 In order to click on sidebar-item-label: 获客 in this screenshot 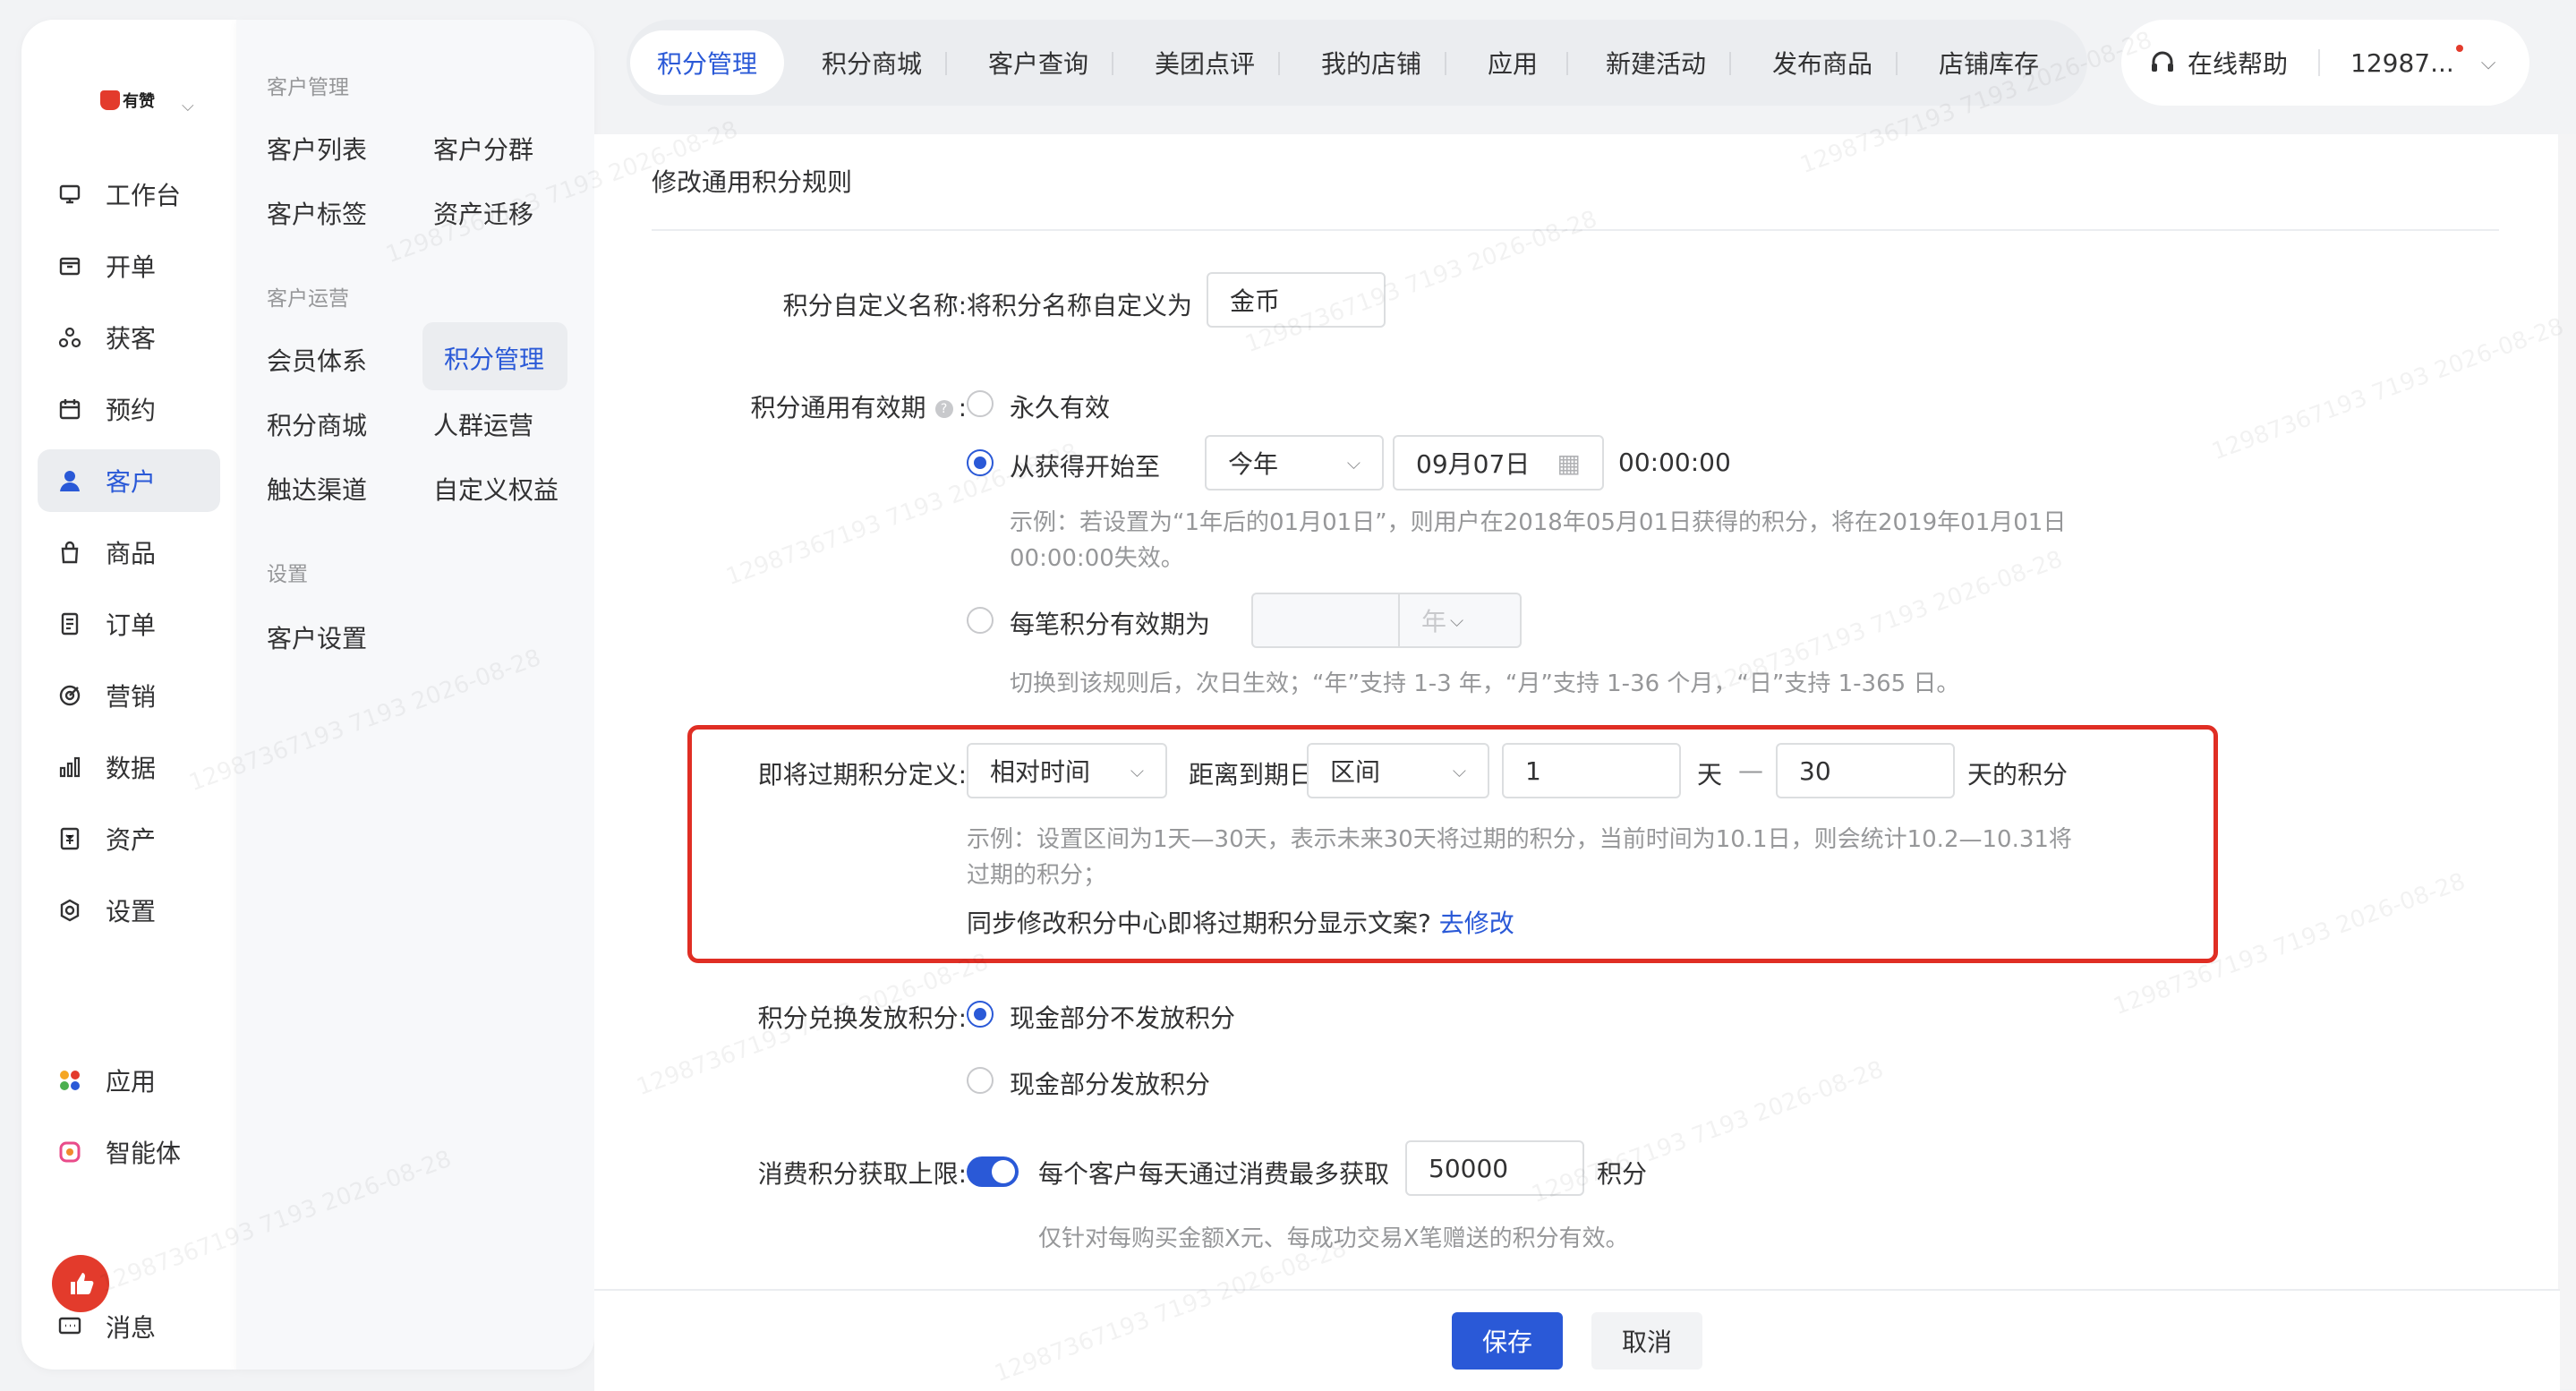, I will do `click(131, 339)`.